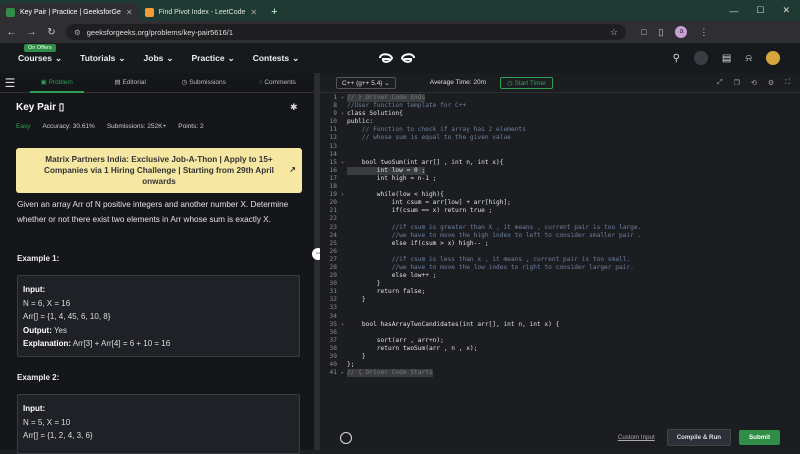  Describe the element at coordinates (360, 122) in the screenshot. I see `code-text: public:` at that location.